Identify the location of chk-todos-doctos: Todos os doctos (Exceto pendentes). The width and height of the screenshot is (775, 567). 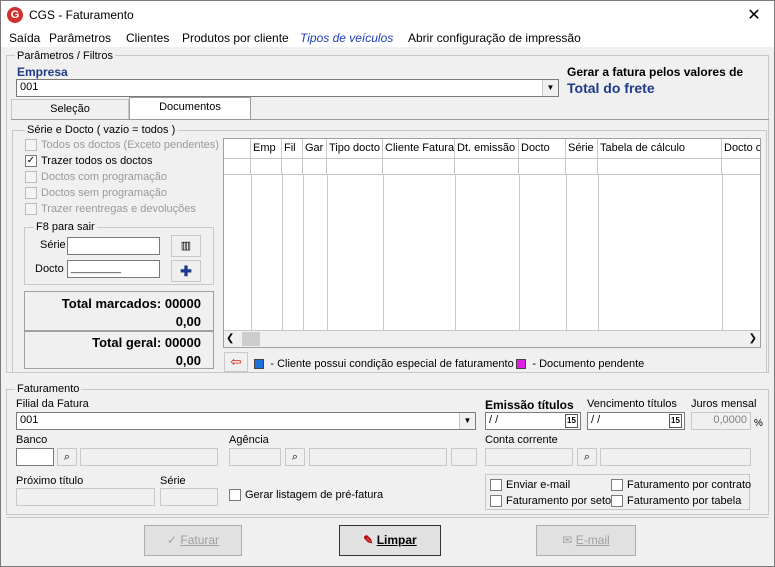
(122, 145).